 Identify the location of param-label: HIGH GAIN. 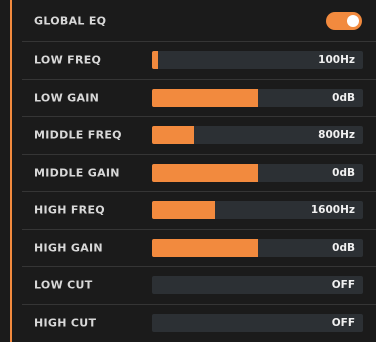
(68, 248).